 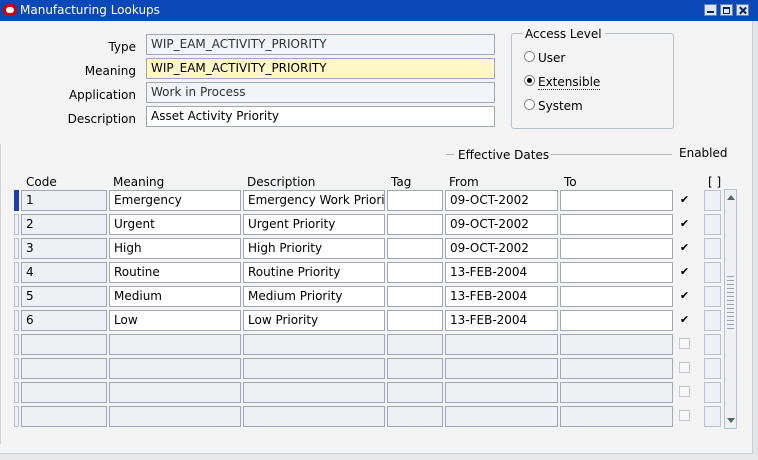 I want to click on cell-description: Routine Priority, so click(x=314, y=272).